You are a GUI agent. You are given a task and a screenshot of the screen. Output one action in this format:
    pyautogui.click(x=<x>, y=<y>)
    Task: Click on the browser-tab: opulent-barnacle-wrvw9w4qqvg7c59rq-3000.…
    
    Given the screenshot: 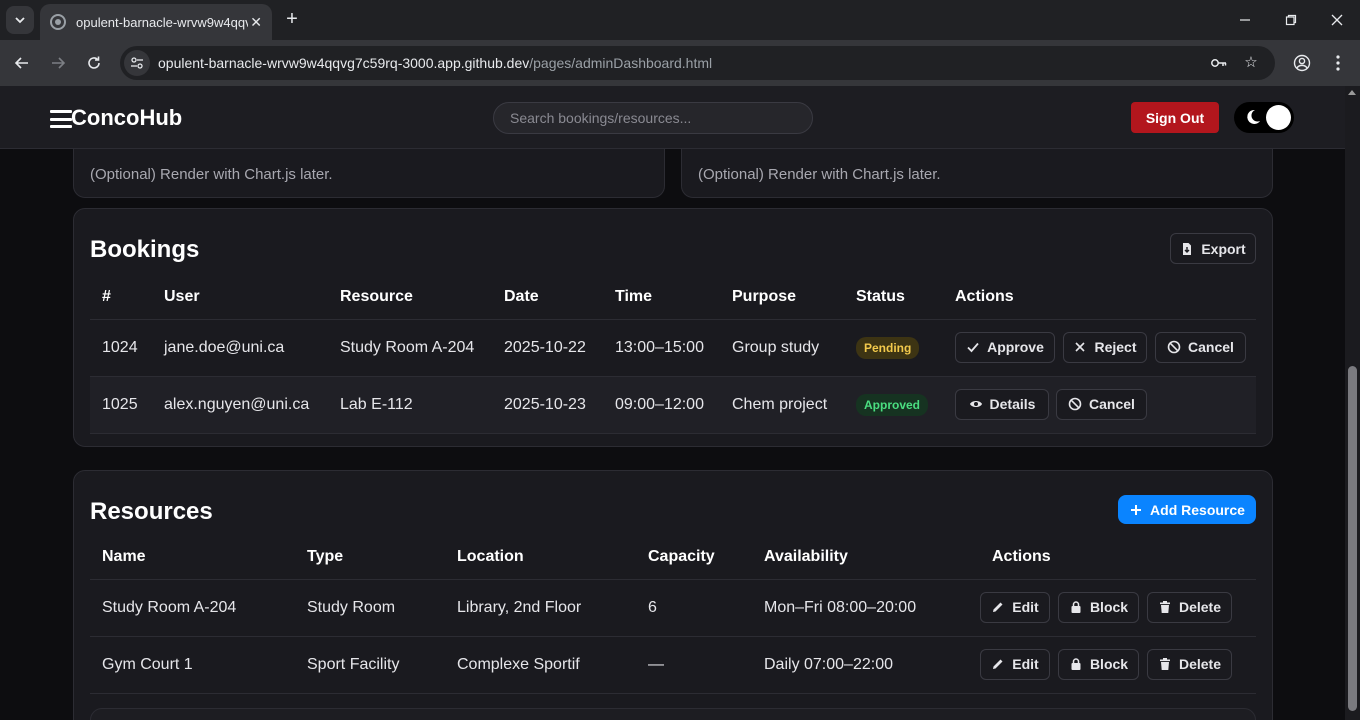 What is the action you would take?
    pyautogui.click(x=156, y=22)
    